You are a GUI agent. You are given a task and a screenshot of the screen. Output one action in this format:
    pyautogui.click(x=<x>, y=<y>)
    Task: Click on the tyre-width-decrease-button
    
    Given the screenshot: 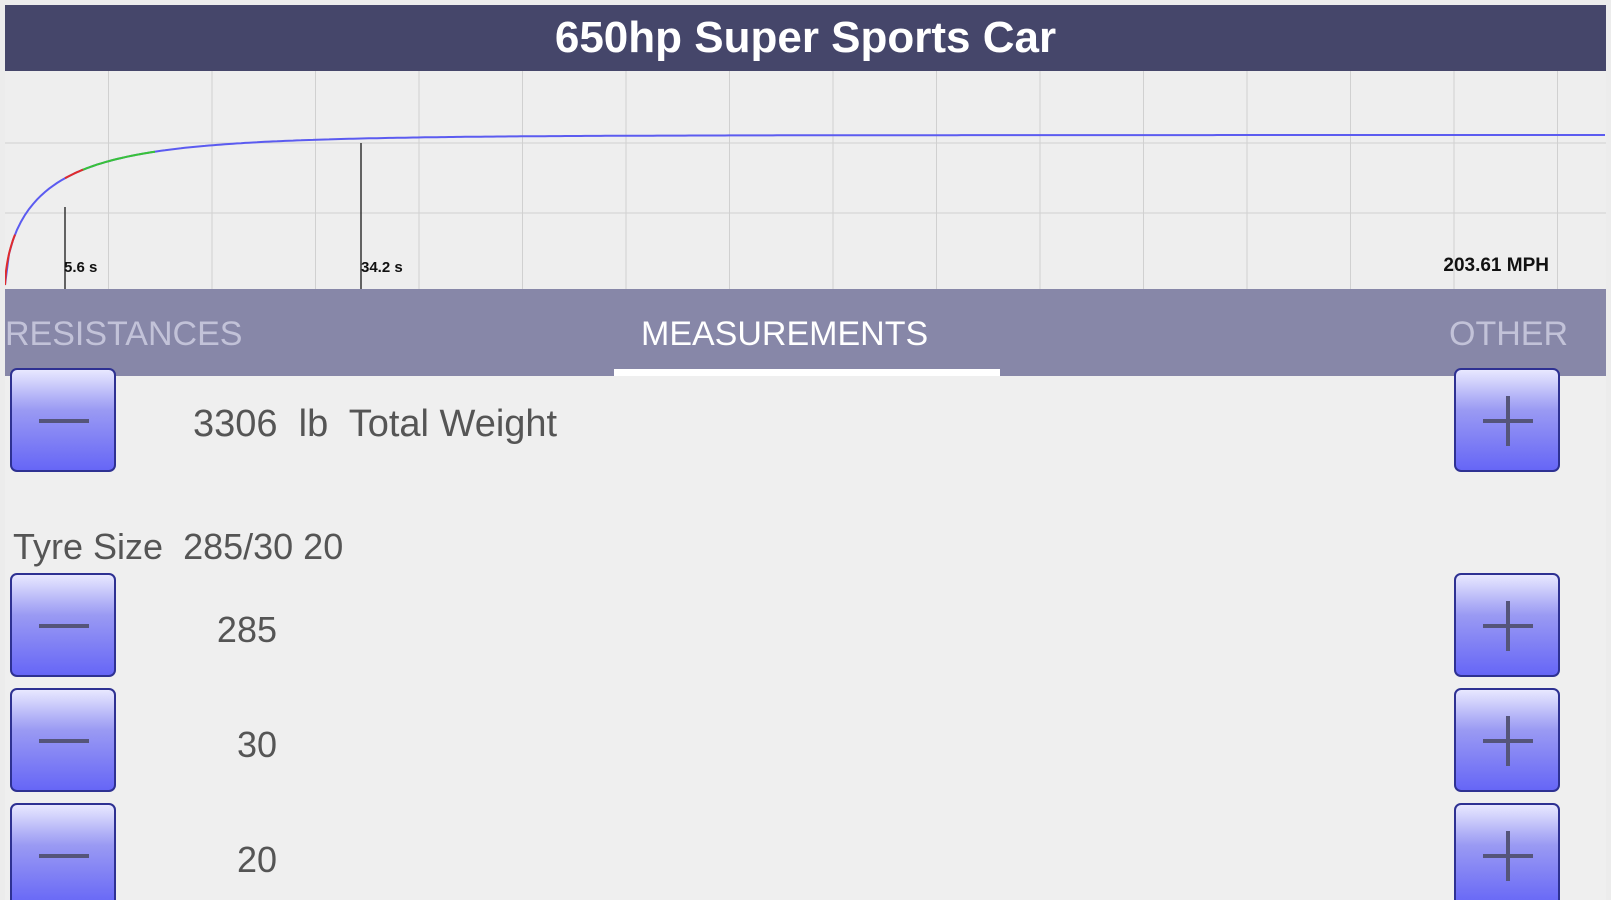 What is the action you would take?
    pyautogui.click(x=63, y=625)
    